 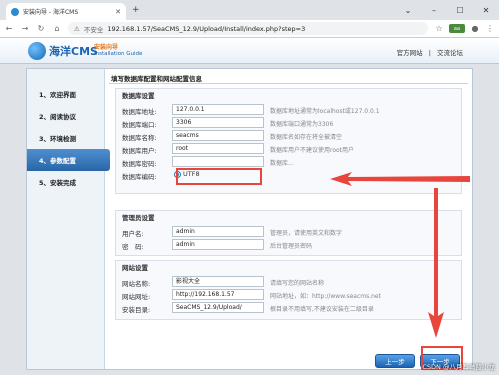 What do you see at coordinates (218, 281) in the screenshot?
I see `site-name-input: 影视大全` at bounding box center [218, 281].